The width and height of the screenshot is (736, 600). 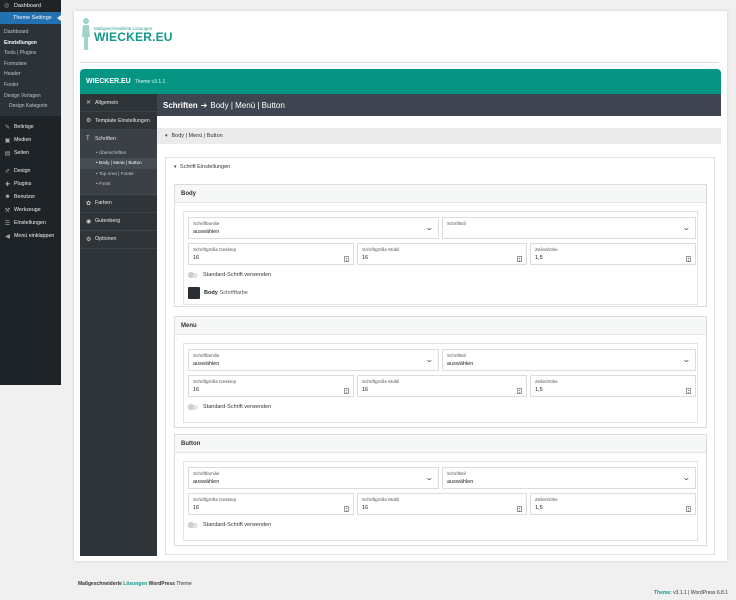 I want to click on toggle-label: Standard-Schrift verwenden, so click(x=237, y=407).